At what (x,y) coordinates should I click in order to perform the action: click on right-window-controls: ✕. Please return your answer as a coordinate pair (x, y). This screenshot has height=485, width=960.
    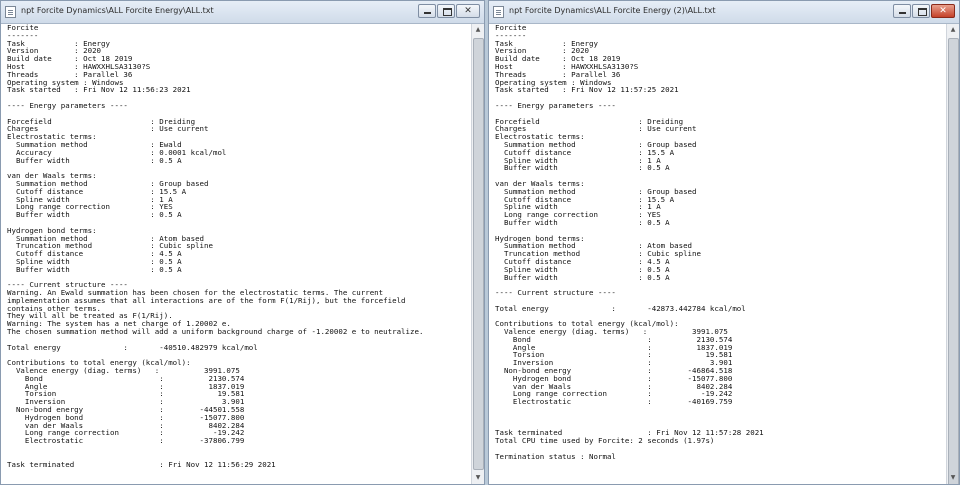
    Looking at the image, I should click on (923, 12).